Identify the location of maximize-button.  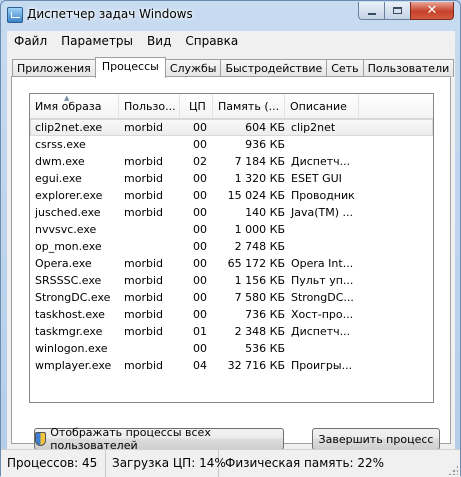
(397, 11).